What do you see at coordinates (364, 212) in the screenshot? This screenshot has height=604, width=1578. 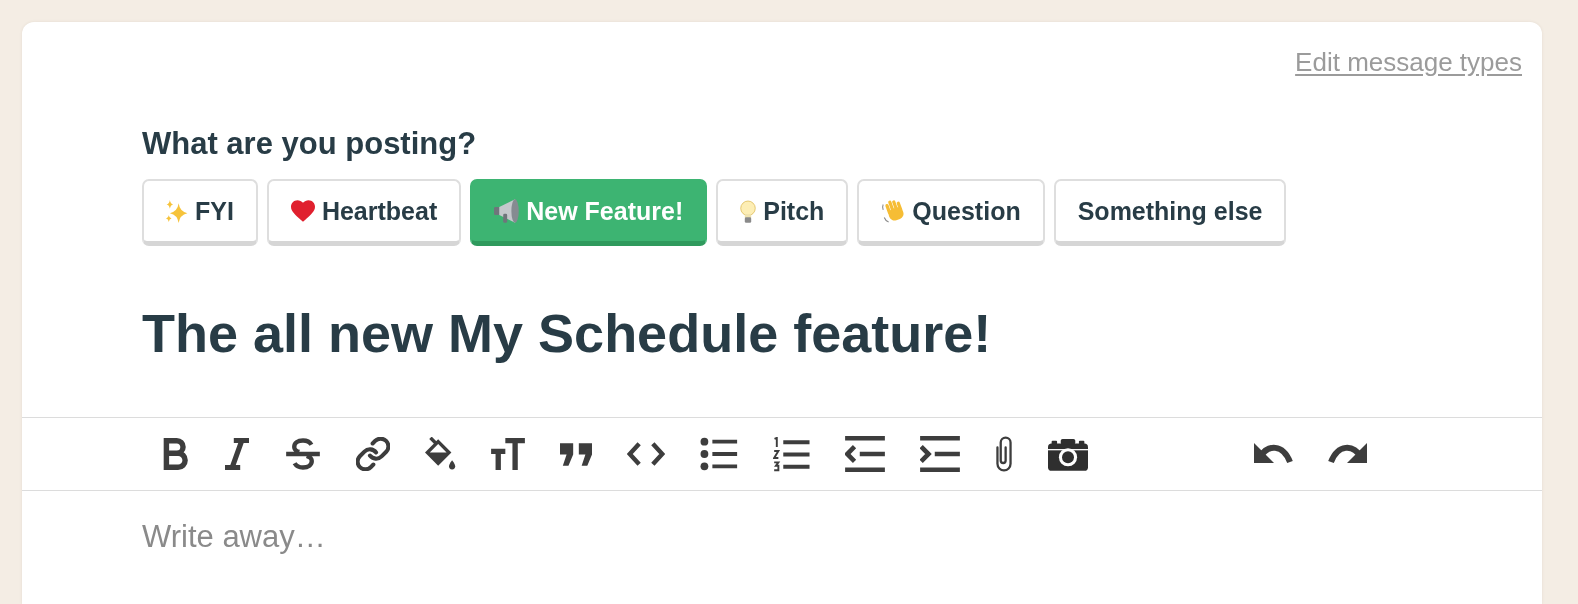 I see `message-type-button: Heartbeat` at bounding box center [364, 212].